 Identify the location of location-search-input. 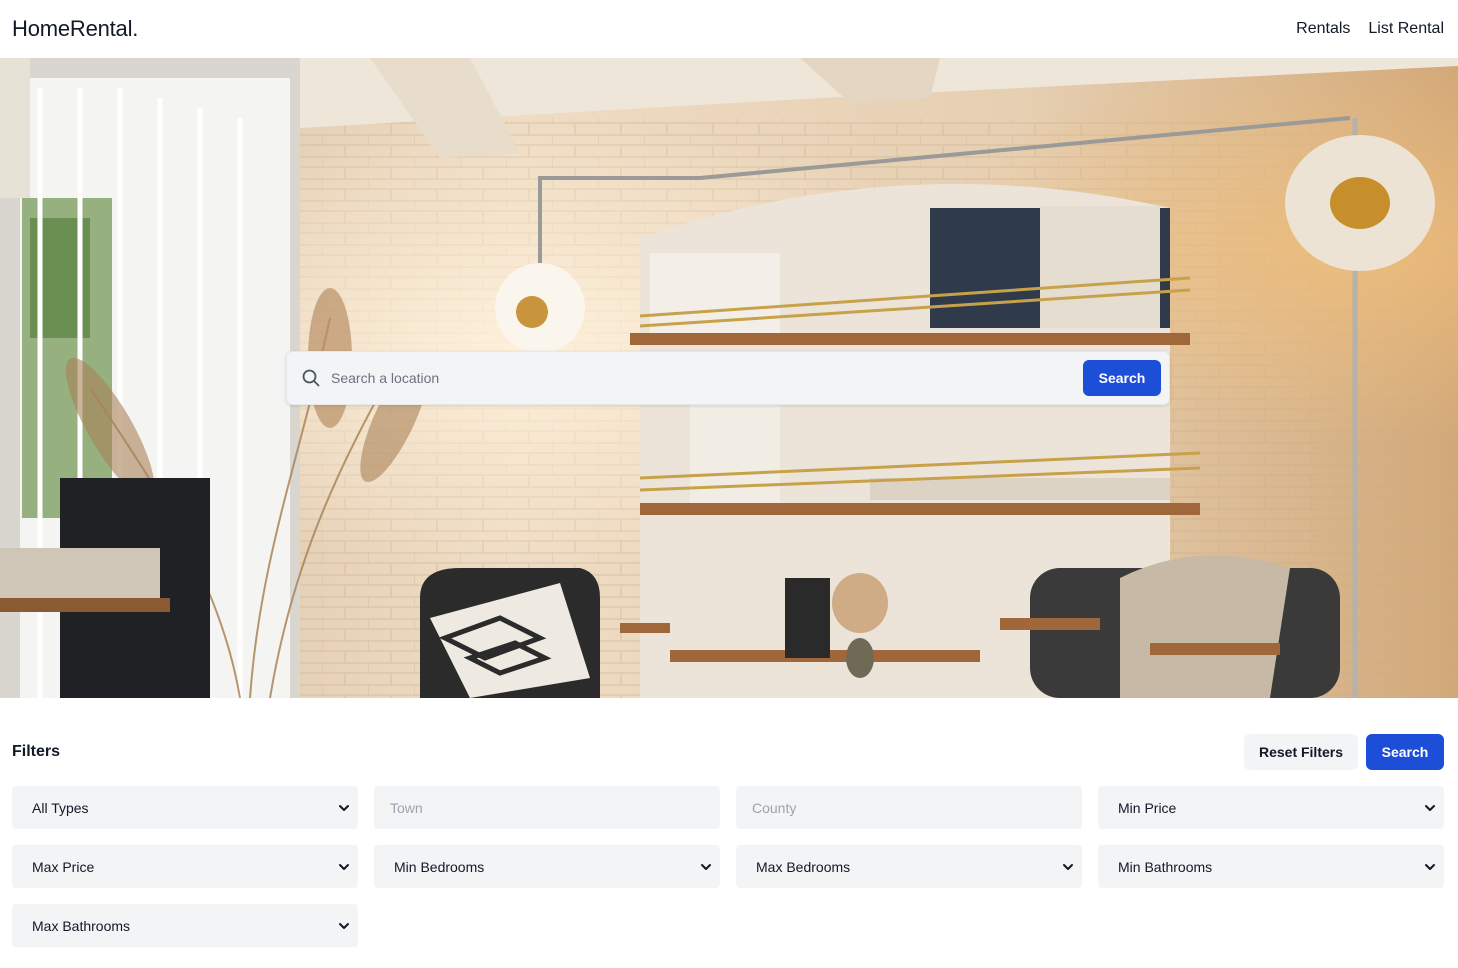
(707, 378).